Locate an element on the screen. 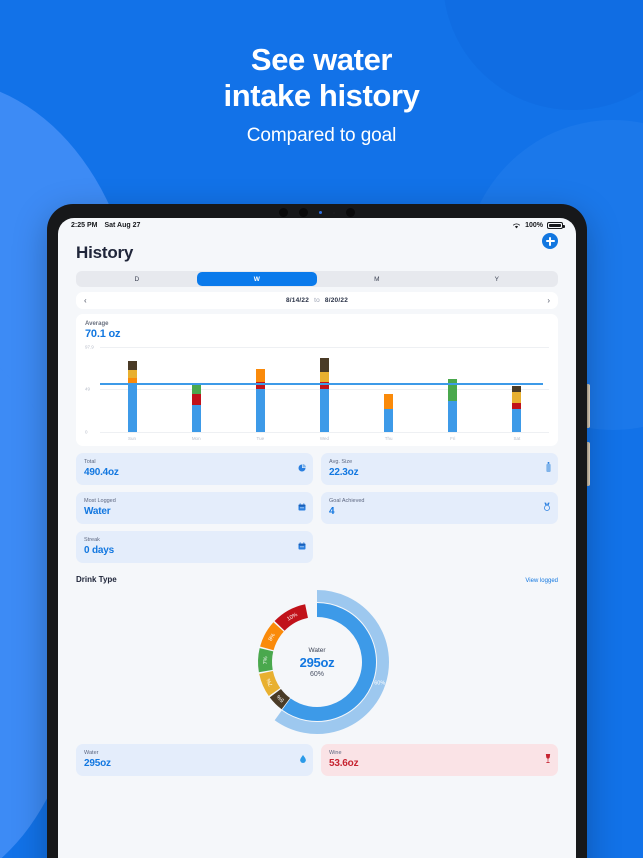  date-range-label: 8/14/22 to 8/20/22 is located at coordinates (317, 300).